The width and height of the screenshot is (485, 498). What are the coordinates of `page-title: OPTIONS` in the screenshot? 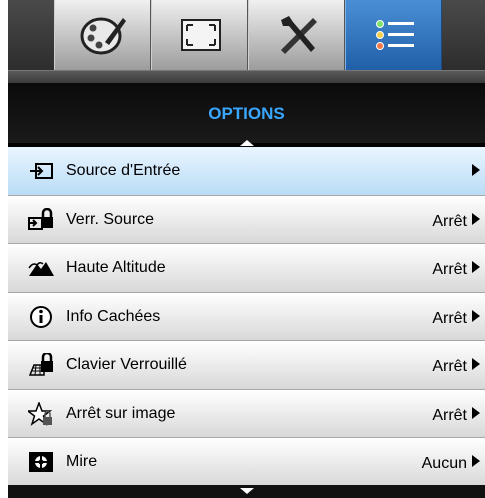 It's located at (246, 113).